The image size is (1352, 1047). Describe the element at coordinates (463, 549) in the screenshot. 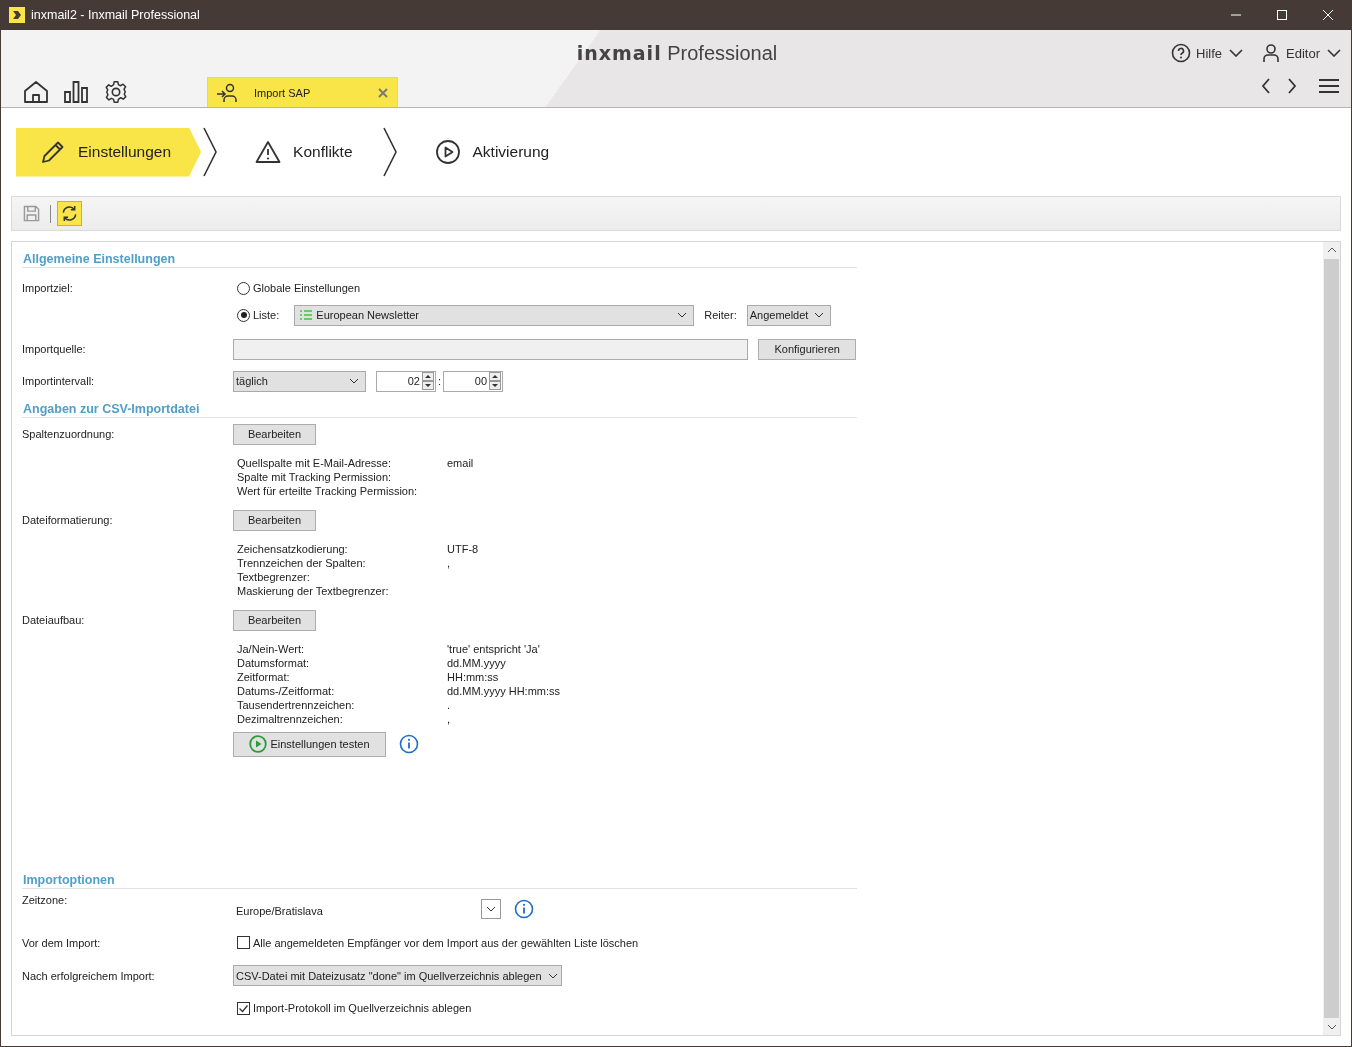

I see `setting-value: UTF-8` at that location.